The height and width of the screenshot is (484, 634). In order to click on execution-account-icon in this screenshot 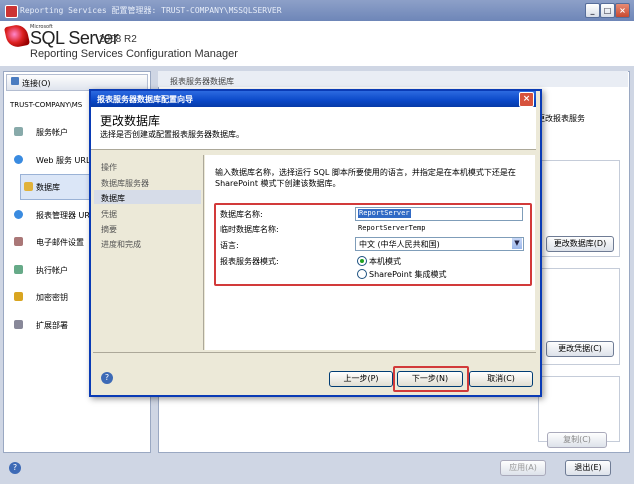, I will do `click(18, 269)`.